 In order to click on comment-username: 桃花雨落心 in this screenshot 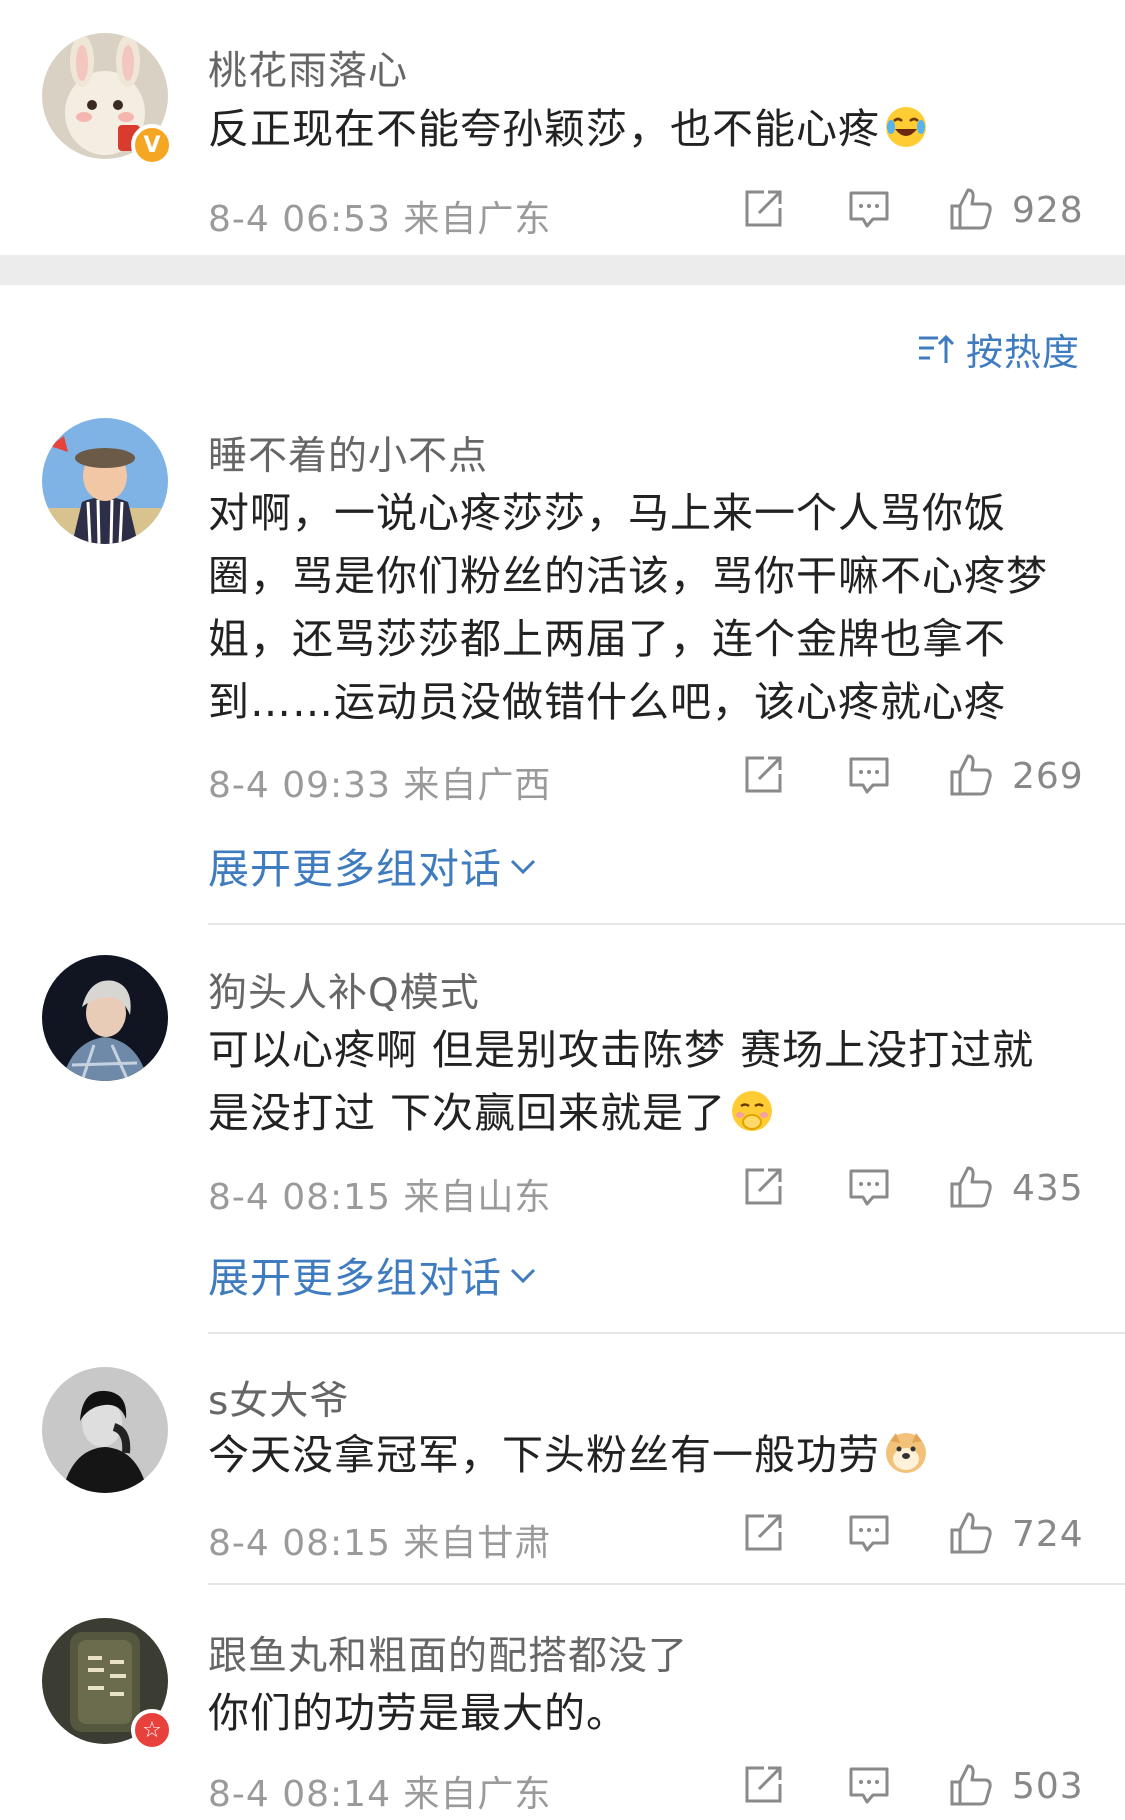, I will do `click(308, 68)`.